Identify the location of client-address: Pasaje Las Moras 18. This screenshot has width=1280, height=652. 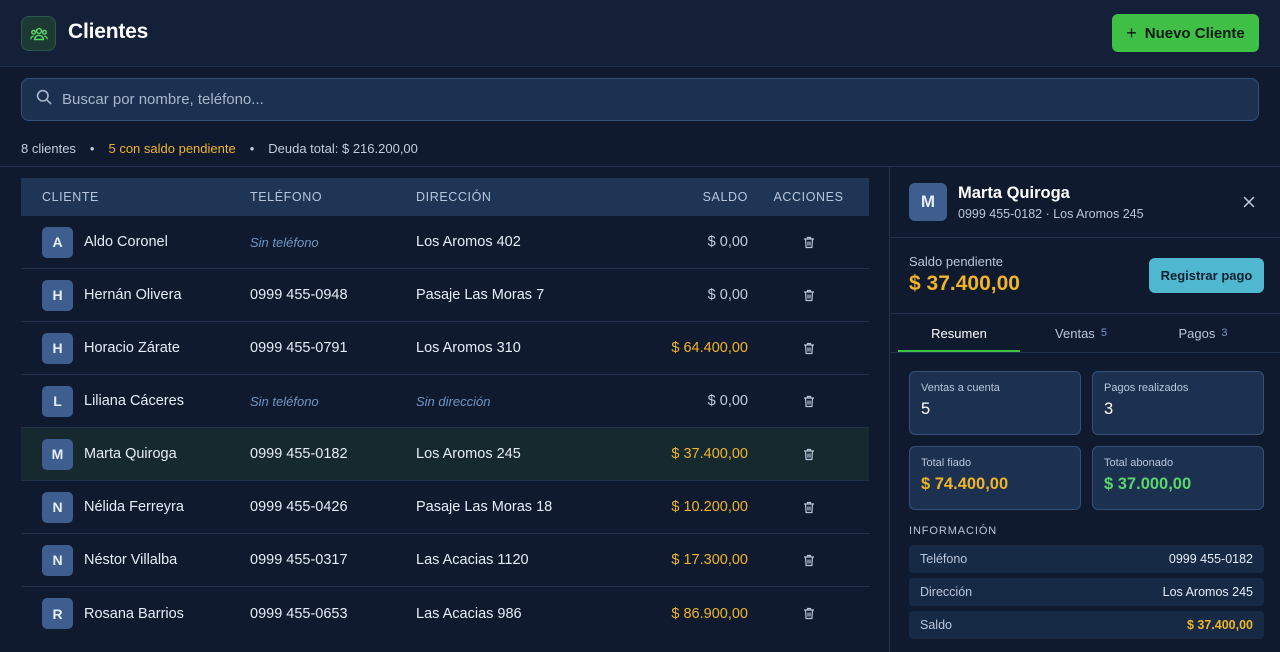
(484, 507).